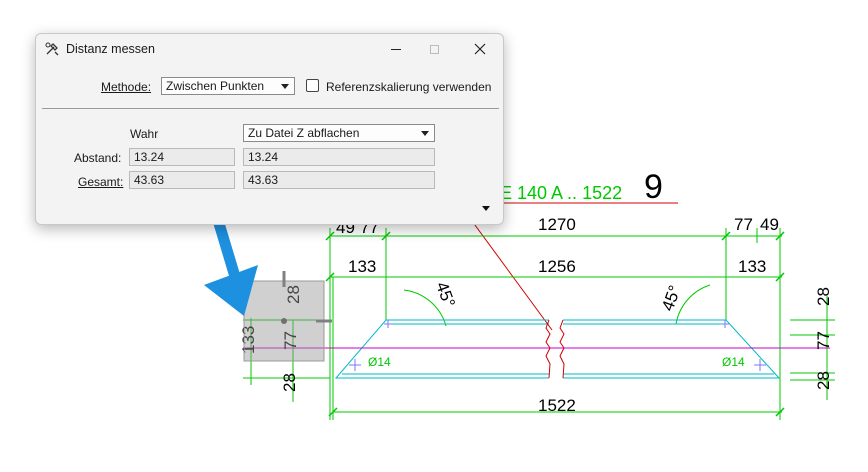 The width and height of the screenshot is (868, 472). What do you see at coordinates (557, 224) in the screenshot?
I see `dim-top-total: 1270` at bounding box center [557, 224].